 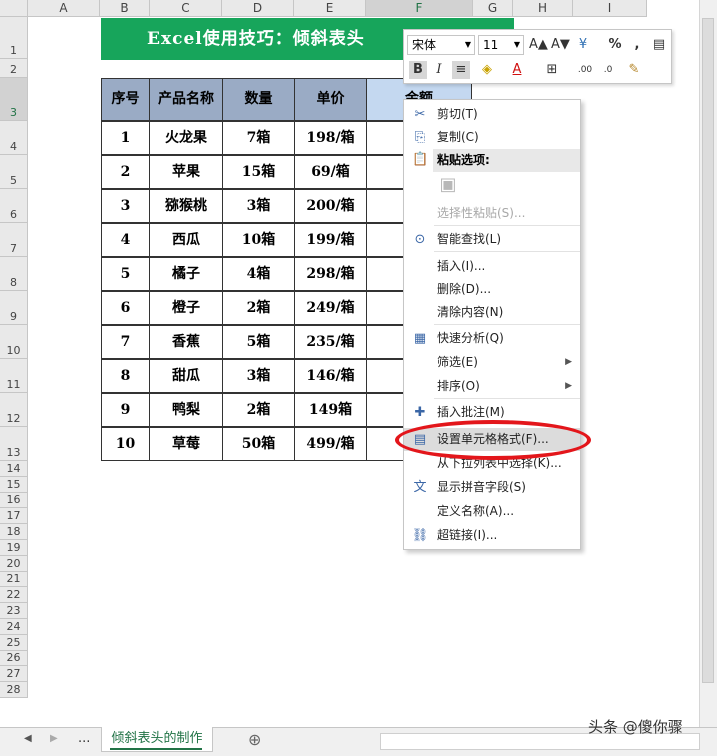 What do you see at coordinates (258, 99) in the screenshot?
I see `table-header-cell: 数量` at bounding box center [258, 99].